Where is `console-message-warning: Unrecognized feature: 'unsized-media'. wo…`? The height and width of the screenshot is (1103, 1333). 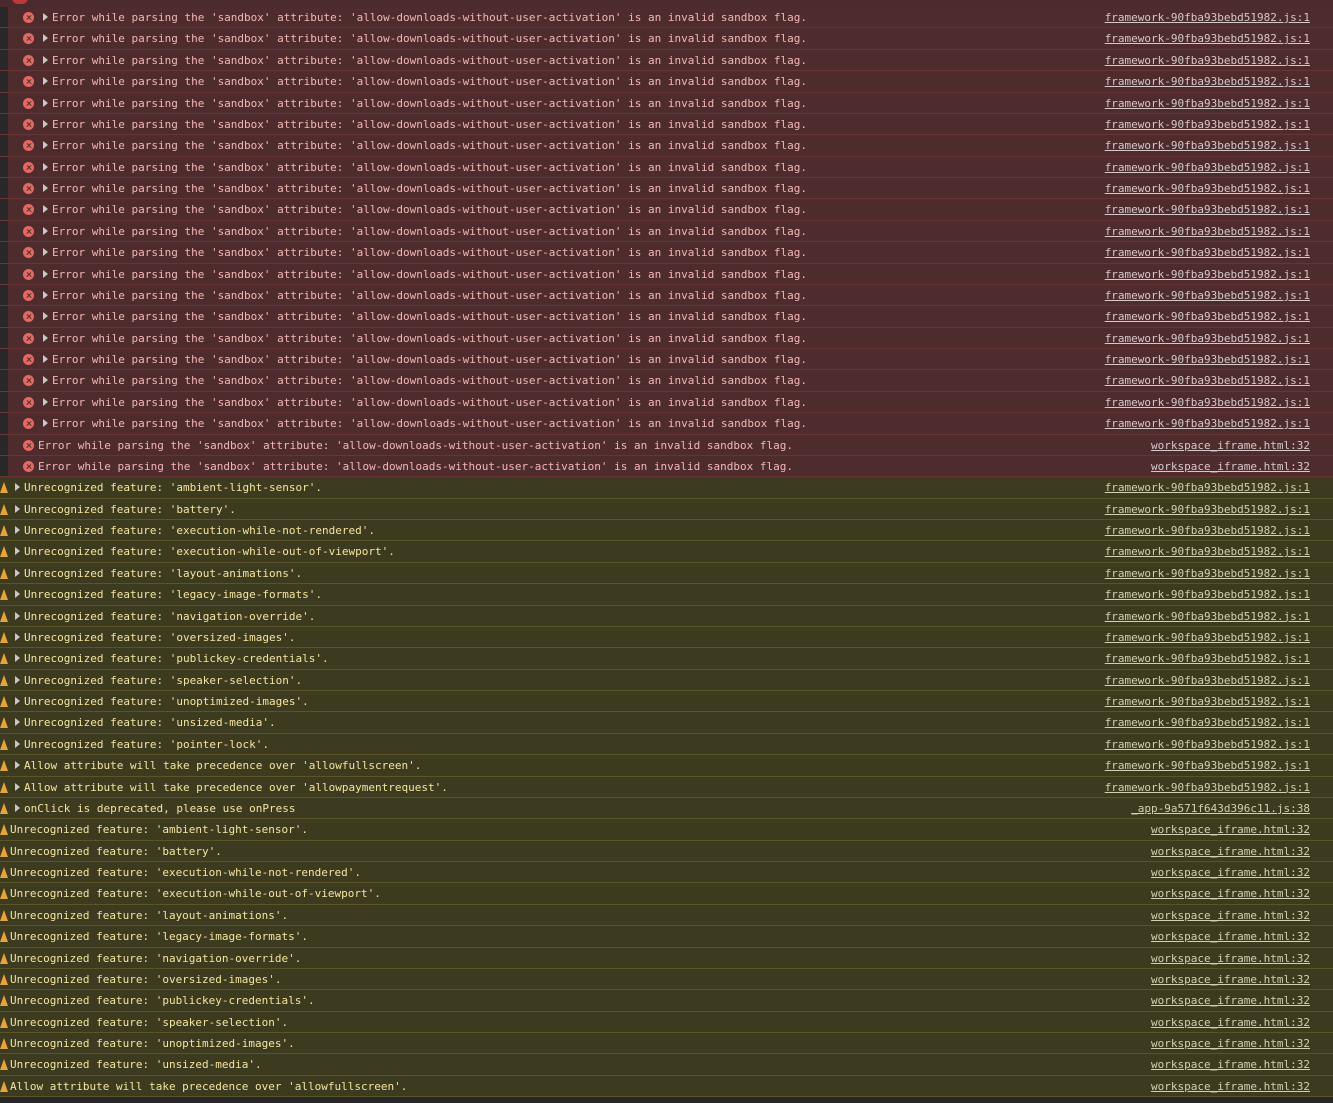
console-message-warning: Unrecognized feature: 'unsized-media'. wo… is located at coordinates (666, 1065).